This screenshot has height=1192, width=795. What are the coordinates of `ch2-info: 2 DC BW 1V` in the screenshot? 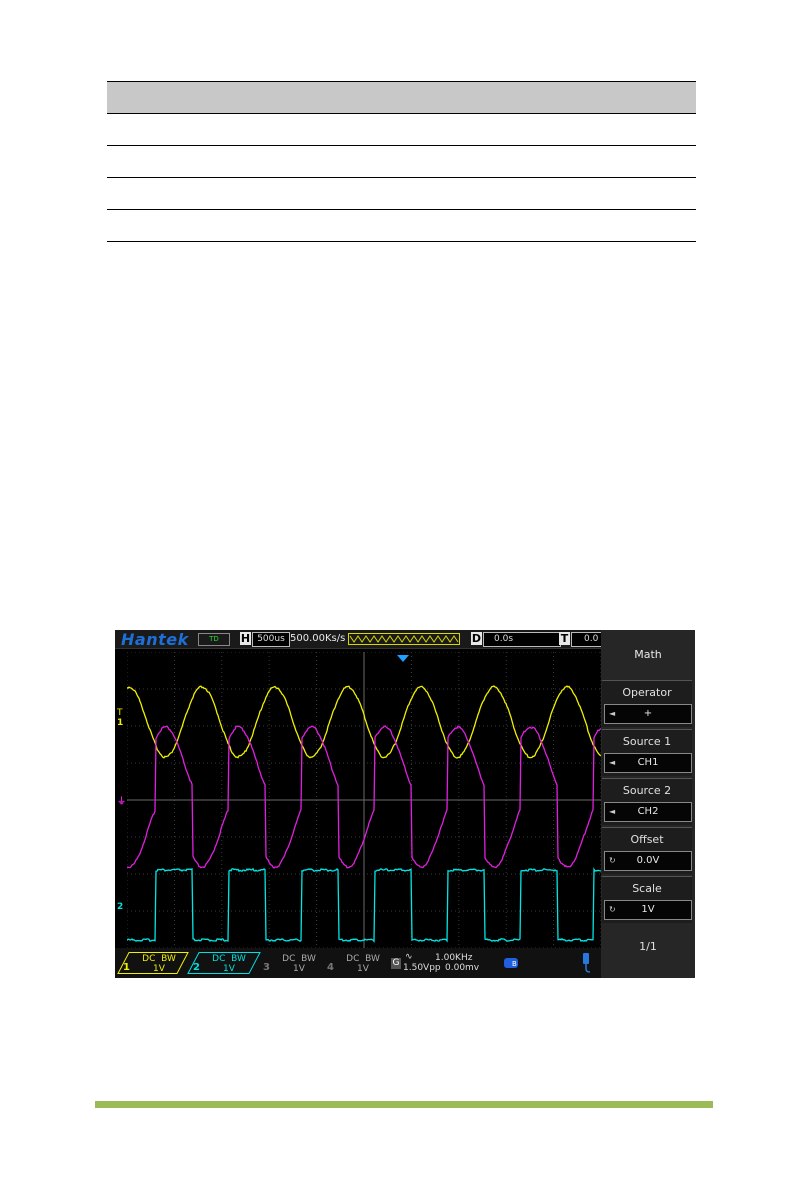 It's located at (224, 963).